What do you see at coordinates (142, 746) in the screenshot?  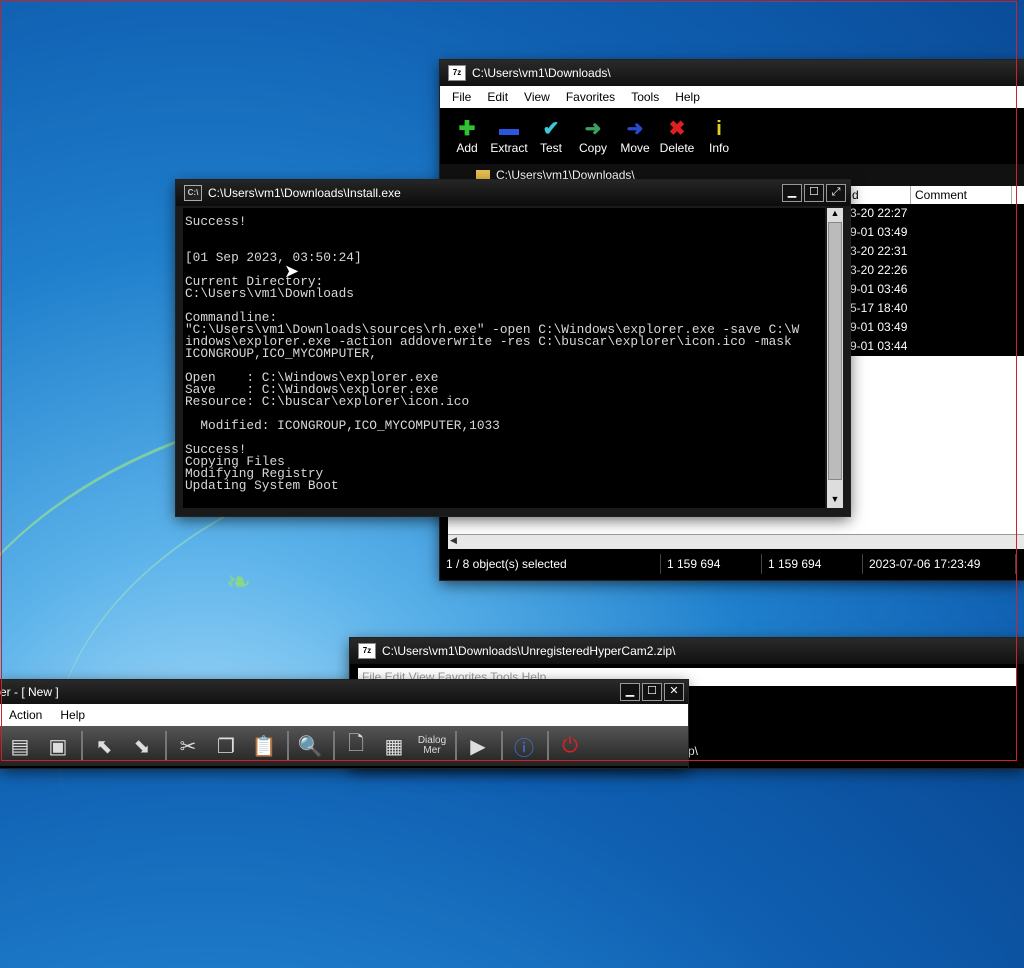 I see `export-icon: ⬊` at bounding box center [142, 746].